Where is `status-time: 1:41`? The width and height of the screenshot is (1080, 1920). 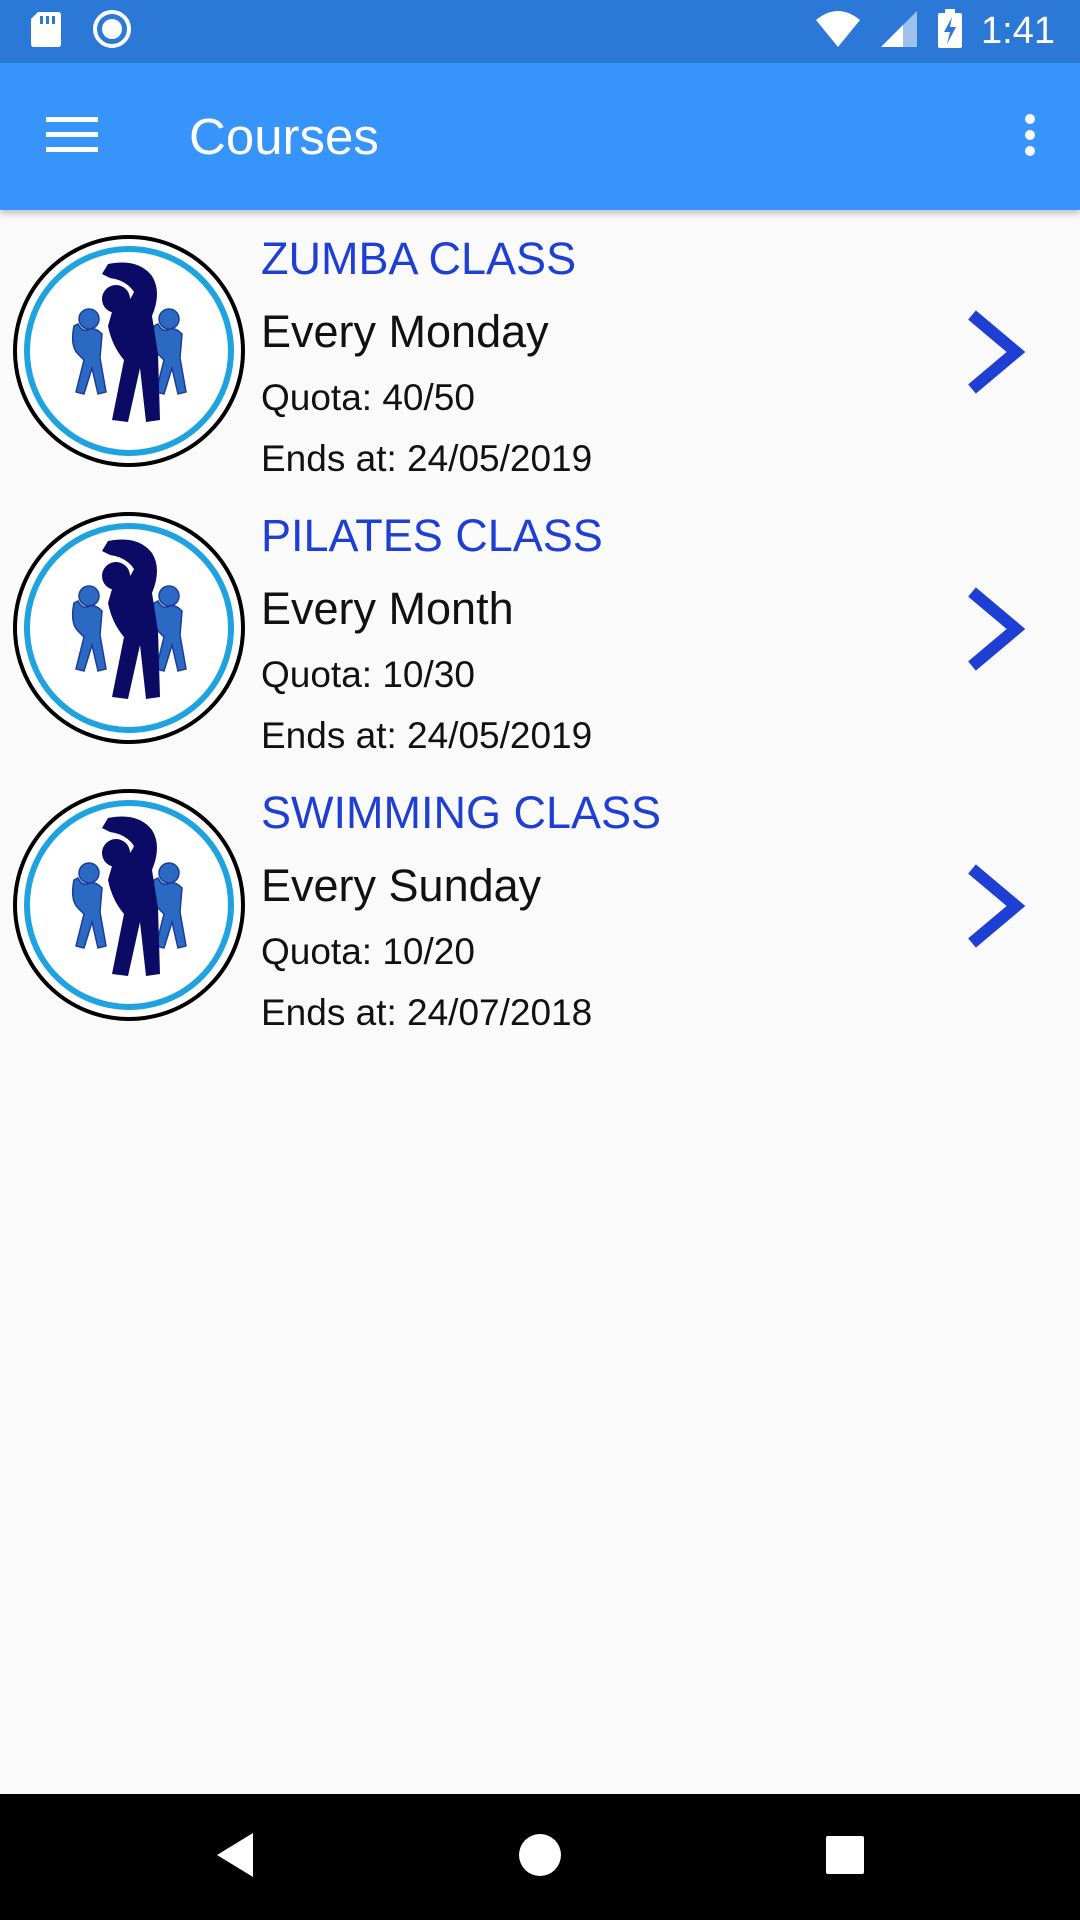
status-time: 1:41 is located at coordinates (1018, 30).